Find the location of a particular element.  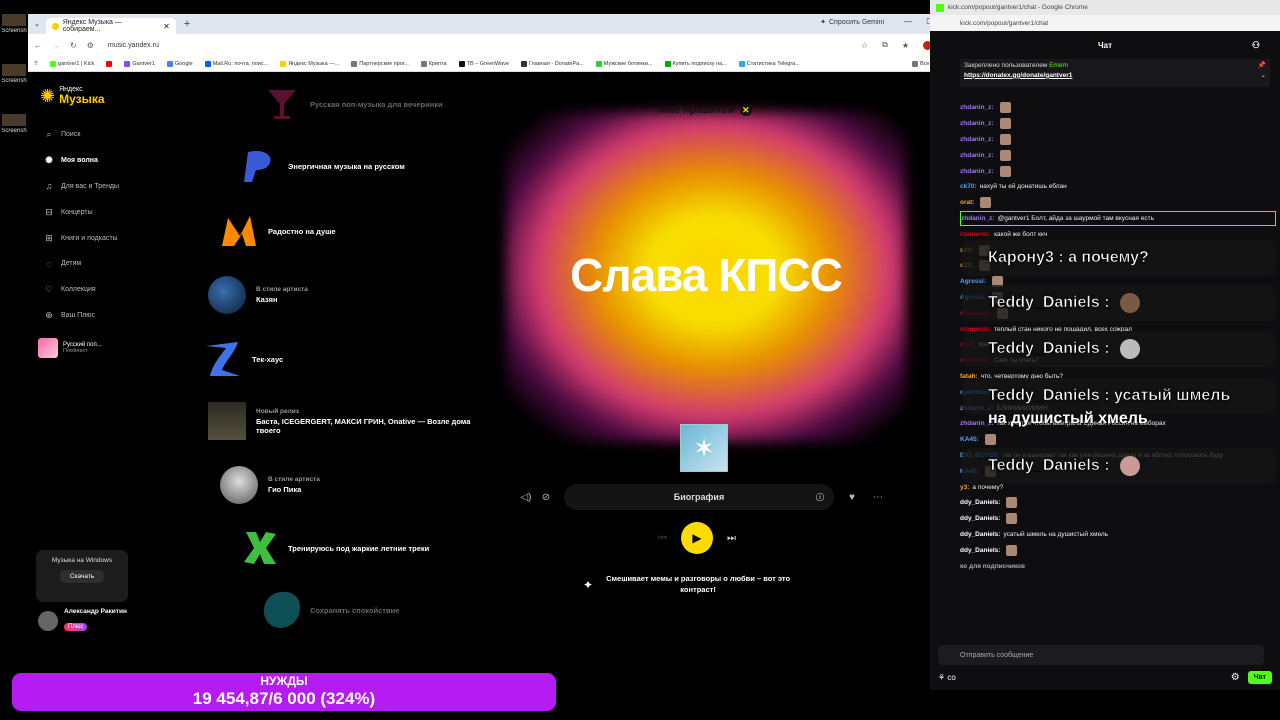

send-chat-button: Чат is located at coordinates (1259, 677).